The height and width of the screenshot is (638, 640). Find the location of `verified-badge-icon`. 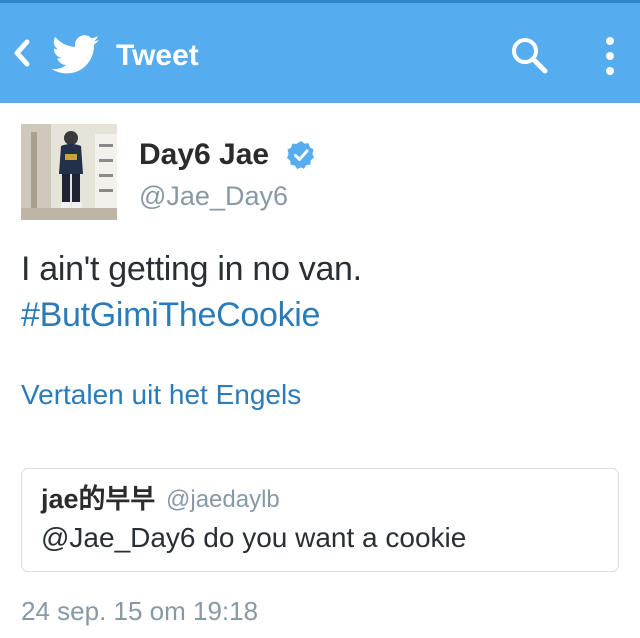

verified-badge-icon is located at coordinates (301, 155).